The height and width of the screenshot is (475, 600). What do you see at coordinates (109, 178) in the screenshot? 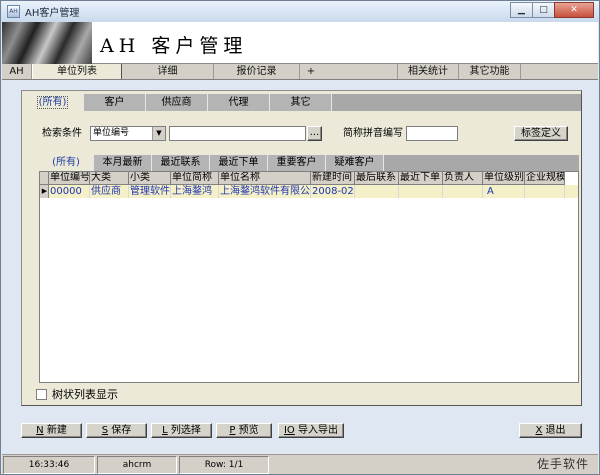
I see `grid-column-header: 大类` at bounding box center [109, 178].